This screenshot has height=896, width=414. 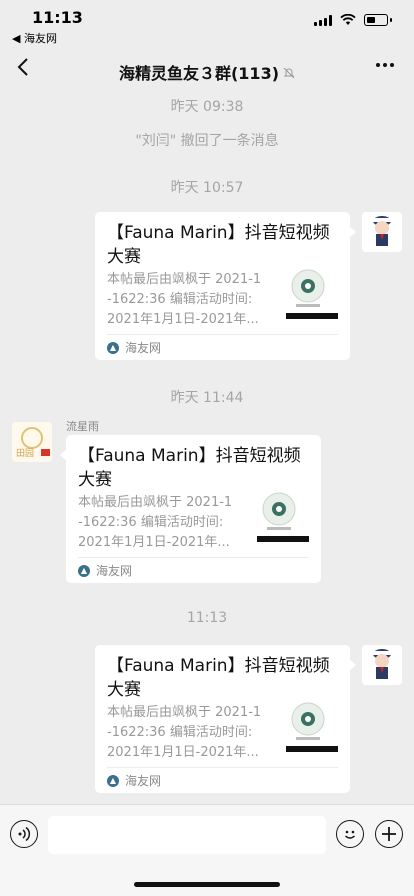 What do you see at coordinates (348, 19) in the screenshot?
I see `wifi-icon` at bounding box center [348, 19].